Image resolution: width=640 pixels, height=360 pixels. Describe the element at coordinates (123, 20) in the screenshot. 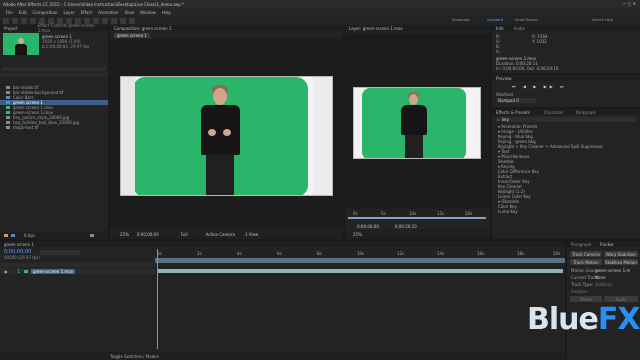

I see `roto-brush-tool-icon` at that location.